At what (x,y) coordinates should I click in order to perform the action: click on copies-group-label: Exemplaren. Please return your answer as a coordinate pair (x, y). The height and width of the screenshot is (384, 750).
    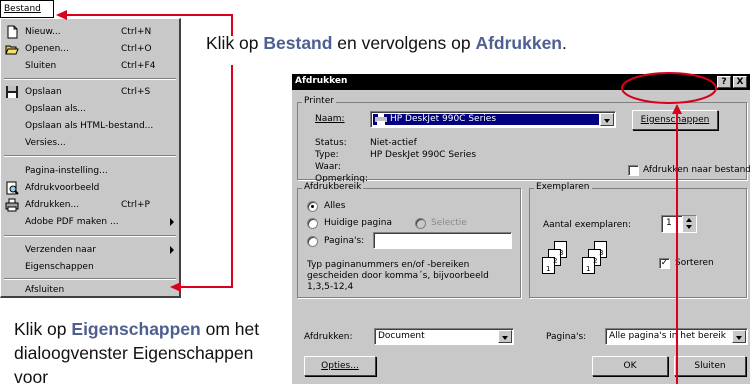
    Looking at the image, I should click on (563, 187).